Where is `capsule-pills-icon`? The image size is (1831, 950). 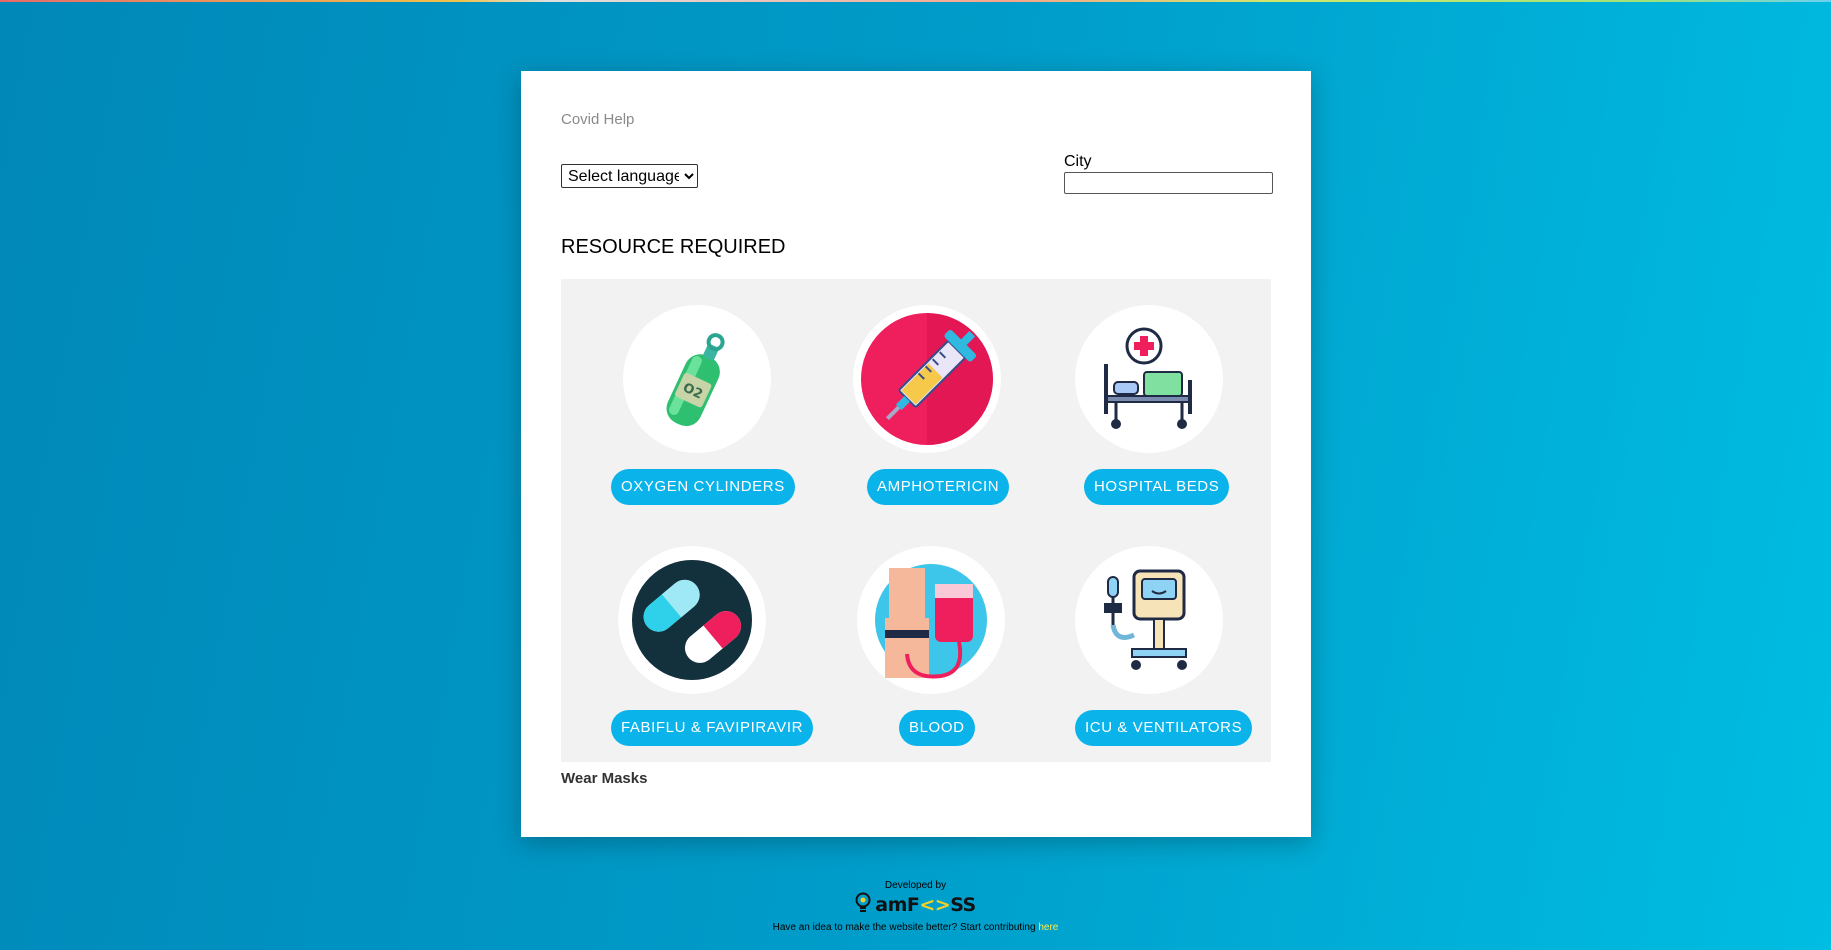
capsule-pills-icon is located at coordinates (692, 620).